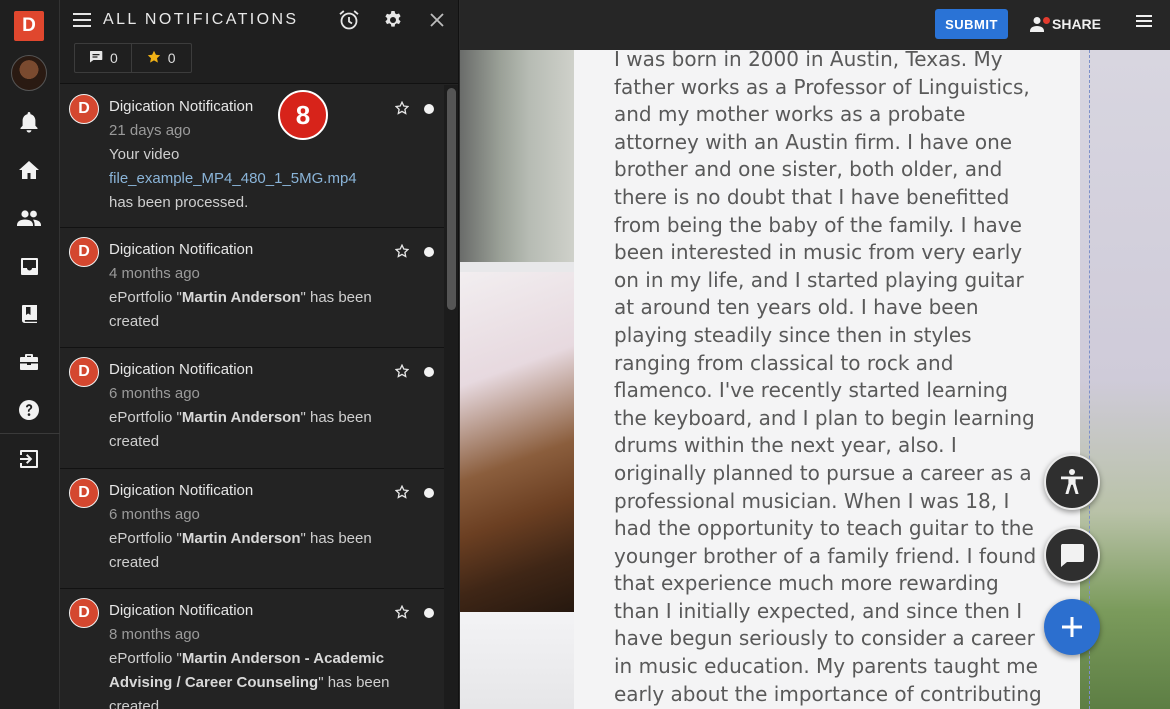 This screenshot has height=709, width=1170. I want to click on plus-icon, so click(1072, 627).